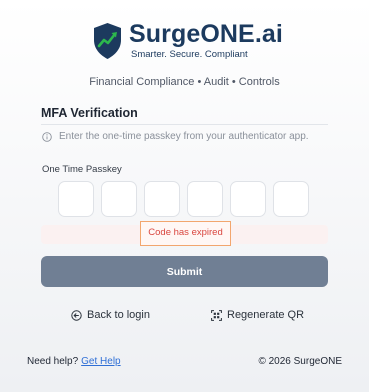 The width and height of the screenshot is (369, 392). What do you see at coordinates (266, 315) in the screenshot?
I see `regenerate-qr-label: Regenerate QR` at bounding box center [266, 315].